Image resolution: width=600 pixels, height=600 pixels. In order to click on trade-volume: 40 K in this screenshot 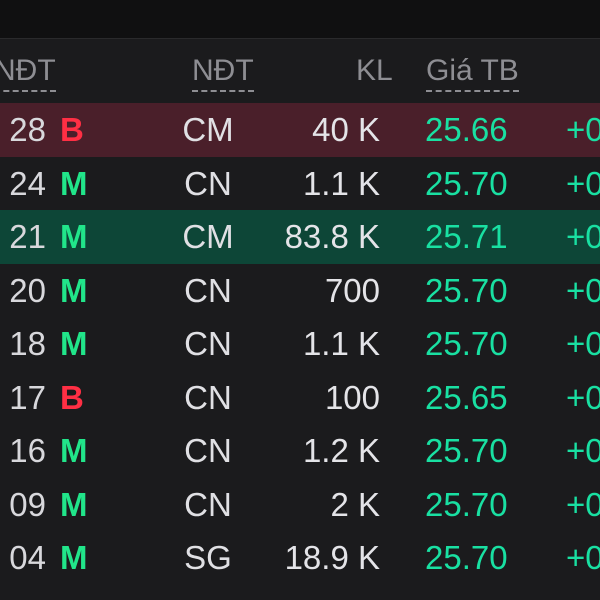, I will do `click(346, 129)`.